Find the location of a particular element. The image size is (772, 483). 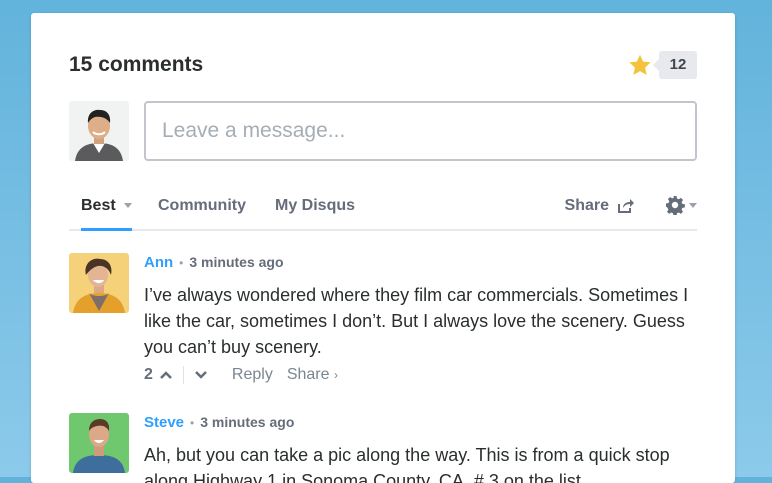

comment-meta: Ann • 3 minutes ago is located at coordinates (214, 262).